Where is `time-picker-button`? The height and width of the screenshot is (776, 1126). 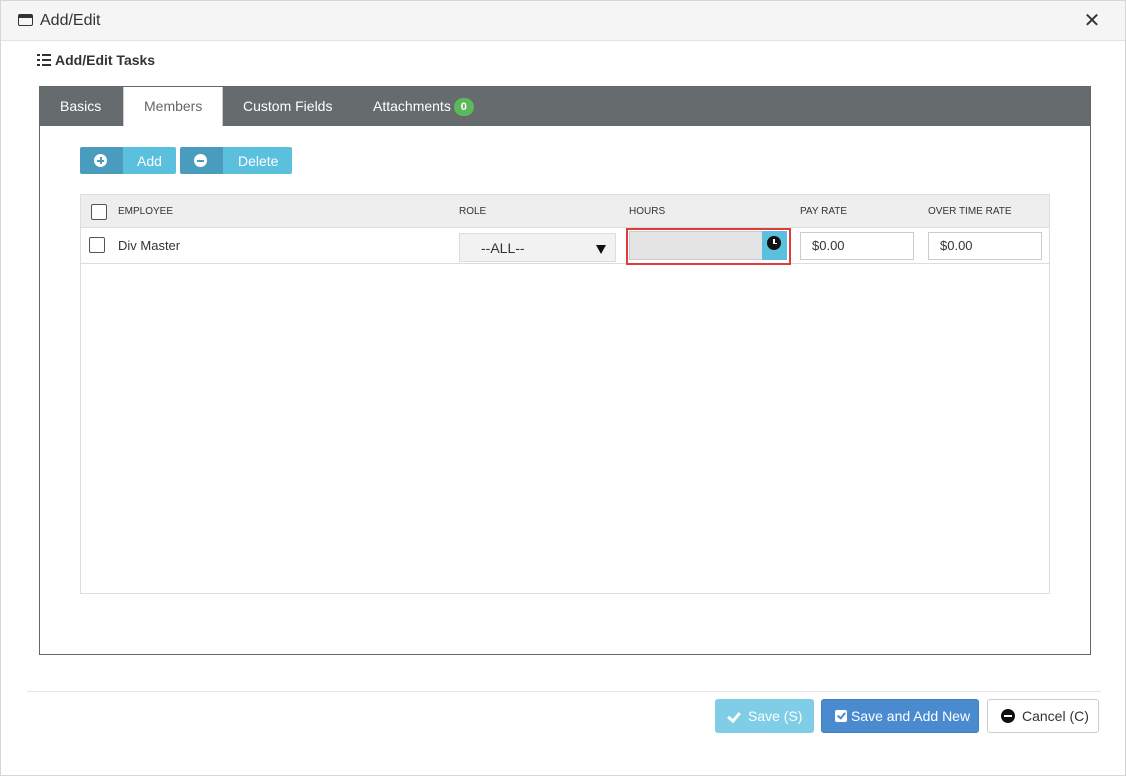
time-picker-button is located at coordinates (774, 245).